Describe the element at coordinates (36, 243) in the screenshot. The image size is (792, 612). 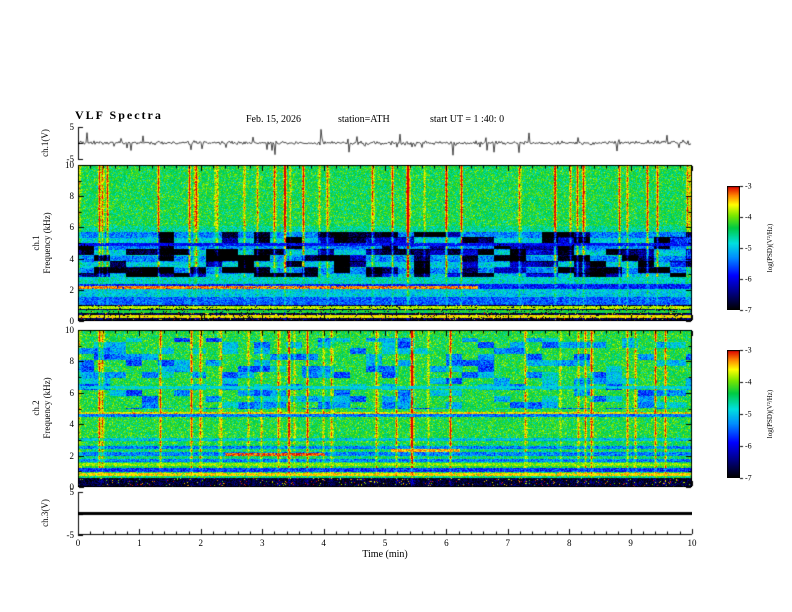
I see `ch1-axis-channel-label: ch.1` at that location.